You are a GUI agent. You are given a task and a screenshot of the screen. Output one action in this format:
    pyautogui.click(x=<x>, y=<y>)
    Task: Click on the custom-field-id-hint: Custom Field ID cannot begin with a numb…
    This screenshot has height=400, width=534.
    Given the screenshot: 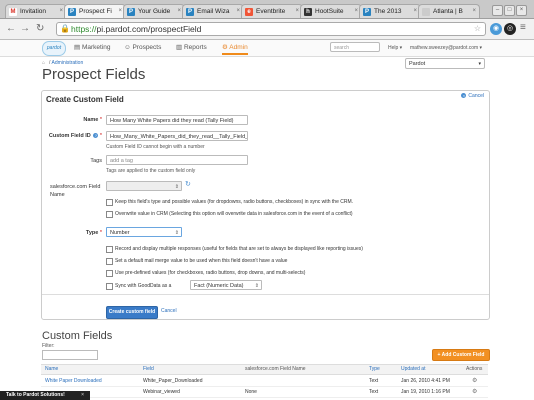 What is the action you would take?
    pyautogui.click(x=155, y=147)
    